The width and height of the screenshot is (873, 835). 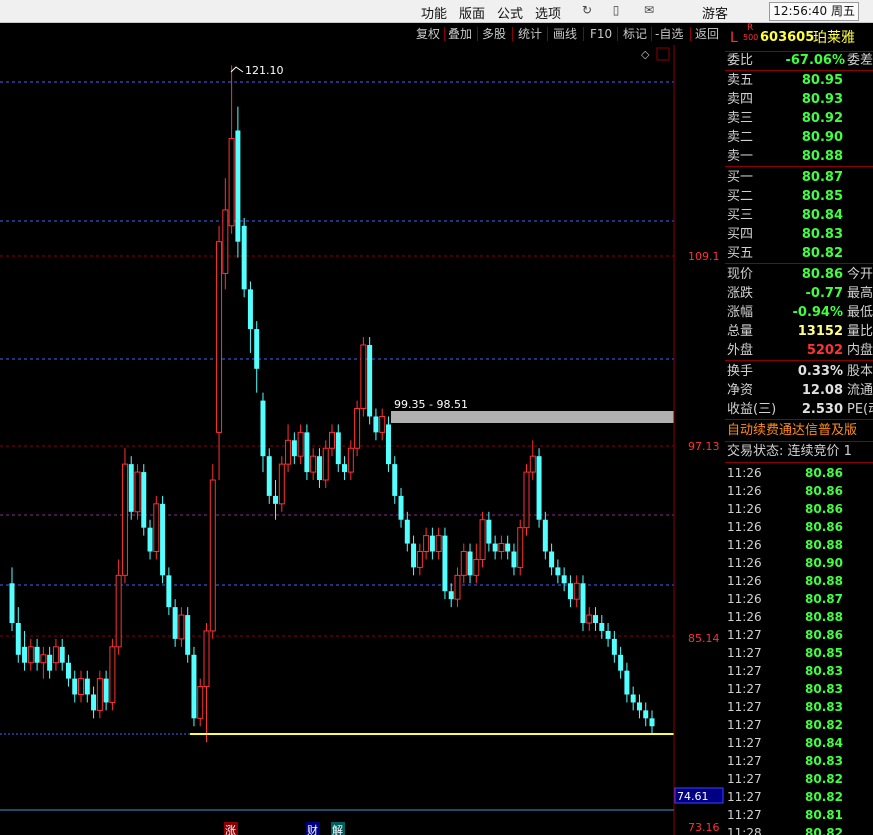 I want to click on ask-level-row: 卖四 80.93, so click(x=800, y=99).